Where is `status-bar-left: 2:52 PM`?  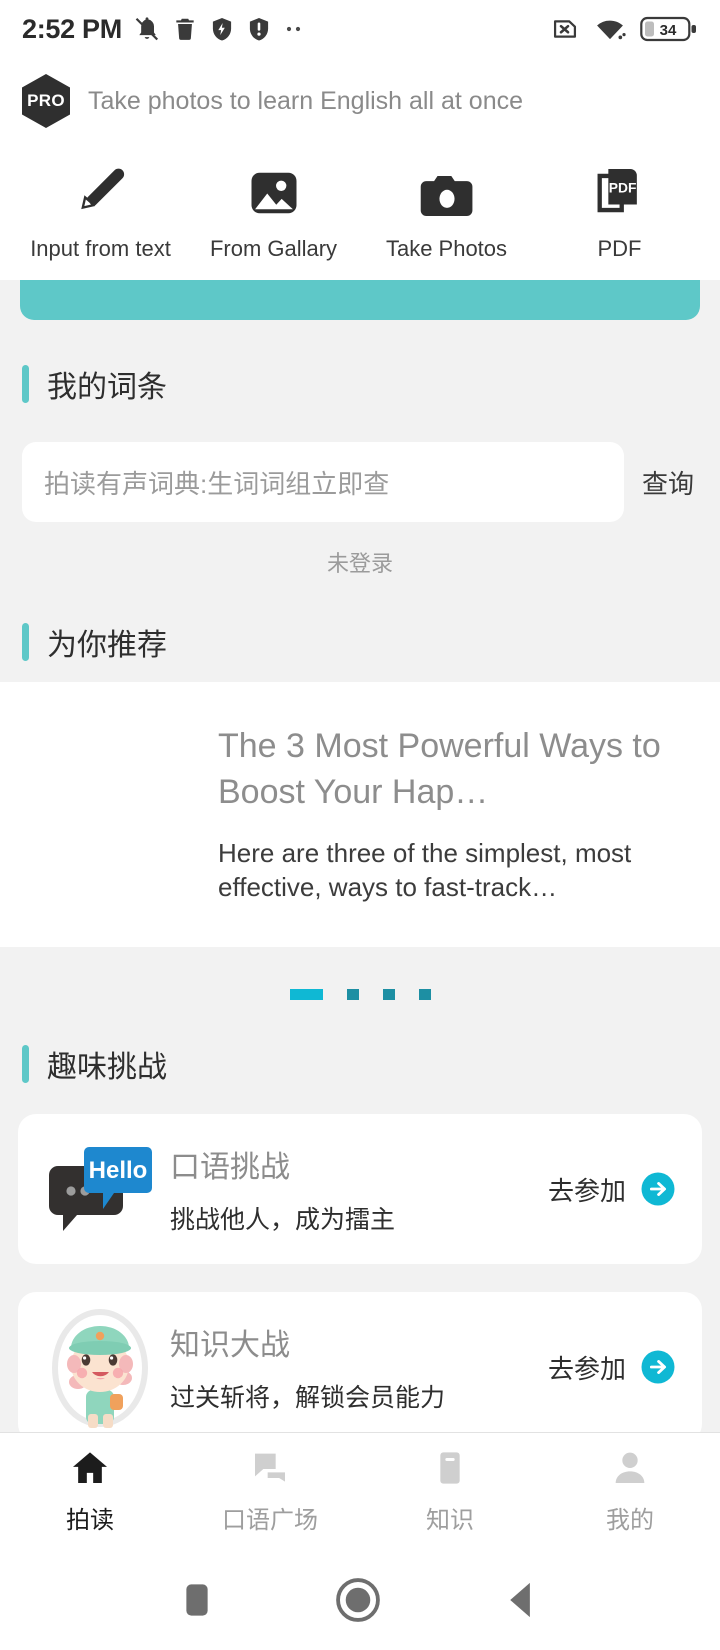 status-bar-left: 2:52 PM is located at coordinates (165, 29).